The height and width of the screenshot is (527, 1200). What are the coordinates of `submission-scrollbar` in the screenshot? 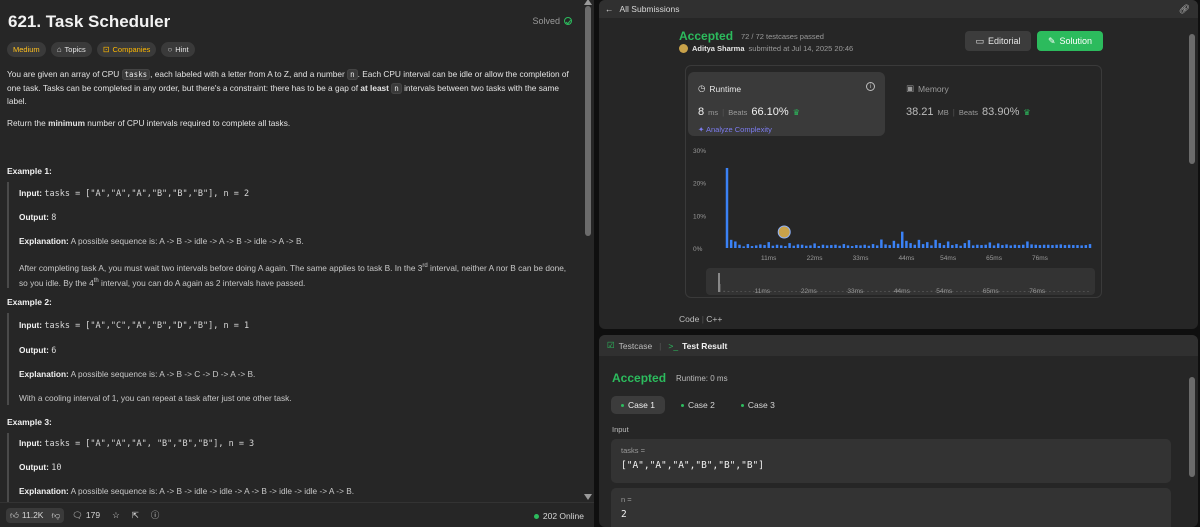 It's located at (1192, 174).